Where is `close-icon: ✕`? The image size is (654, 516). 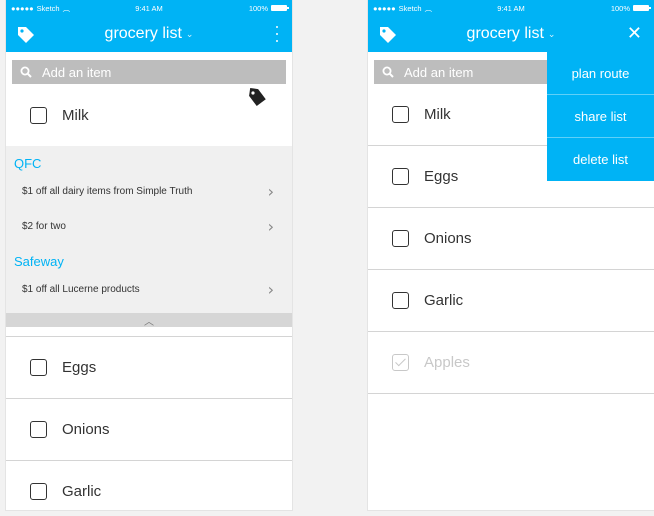
close-icon: ✕ is located at coordinates (634, 33).